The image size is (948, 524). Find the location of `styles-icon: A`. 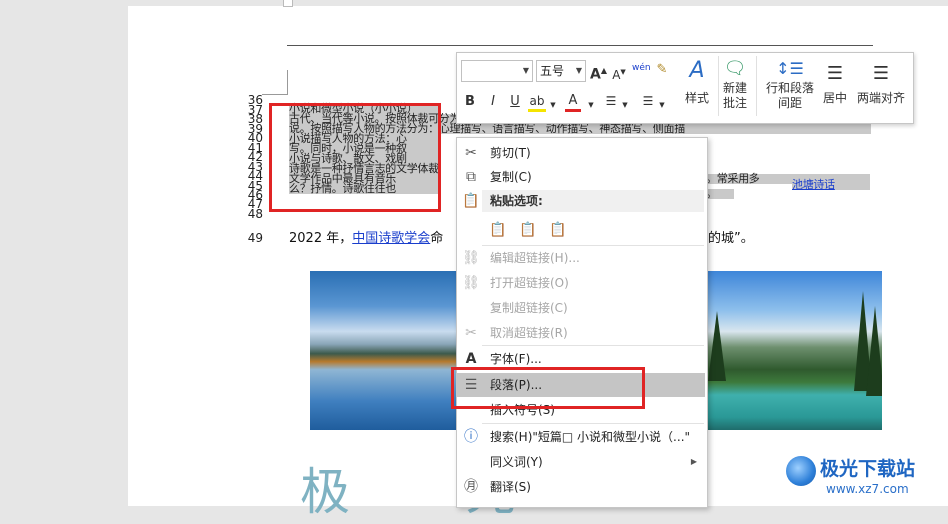

styles-icon: A is located at coordinates (697, 70).